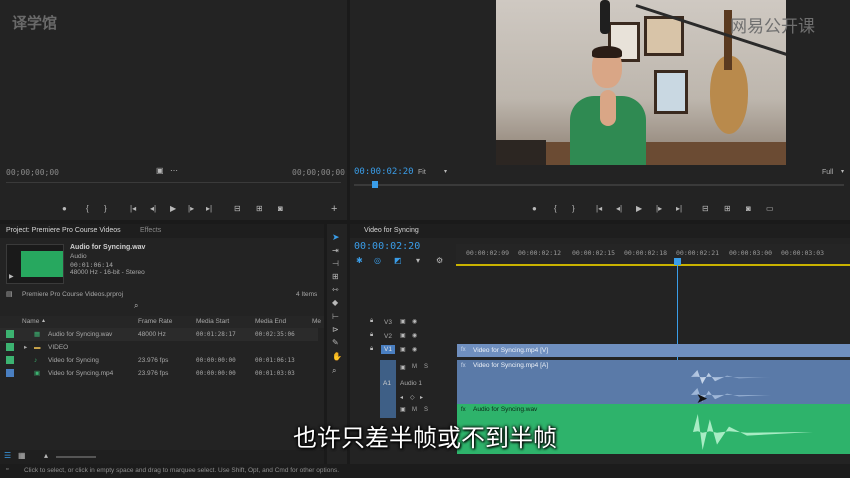 This screenshot has width=850, height=478. I want to click on prog-mark-in-icon: {, so click(555, 208).